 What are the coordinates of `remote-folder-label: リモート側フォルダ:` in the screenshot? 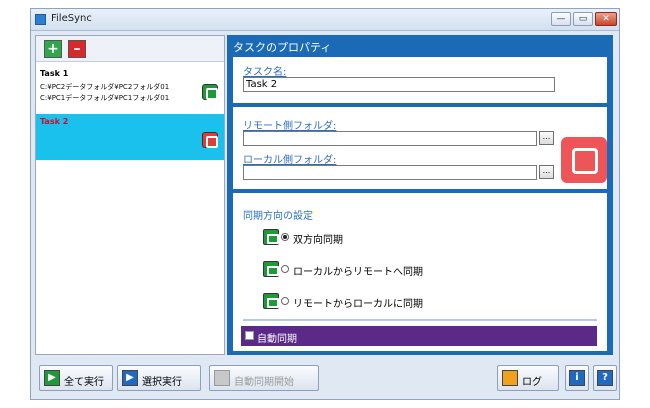 It's located at (290, 126).